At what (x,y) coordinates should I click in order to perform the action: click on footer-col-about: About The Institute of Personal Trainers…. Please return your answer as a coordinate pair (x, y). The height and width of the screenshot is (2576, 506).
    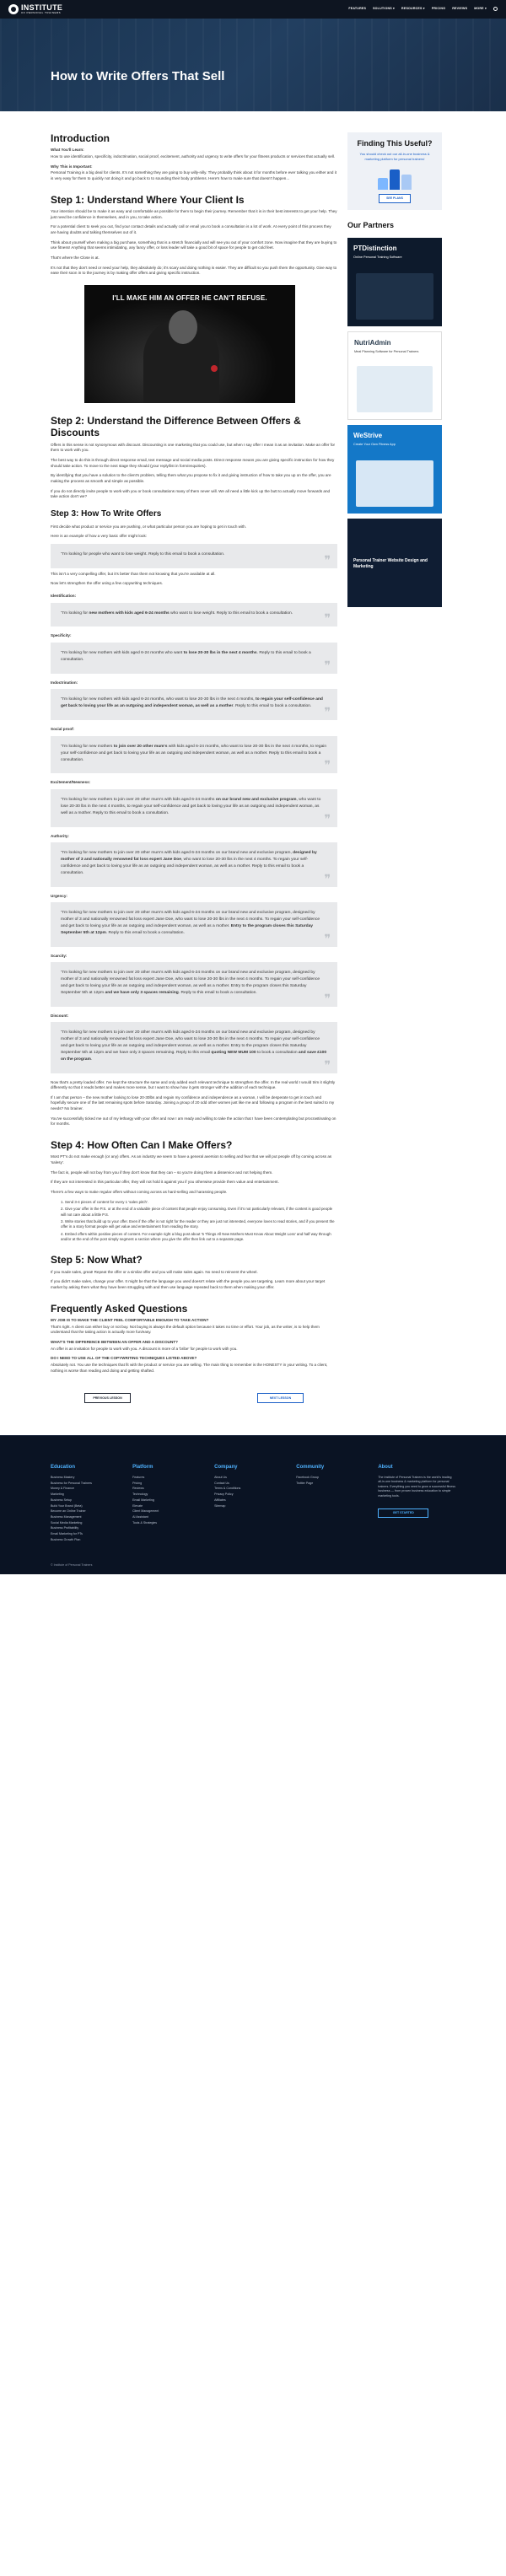
    Looking at the image, I should click on (417, 1503).